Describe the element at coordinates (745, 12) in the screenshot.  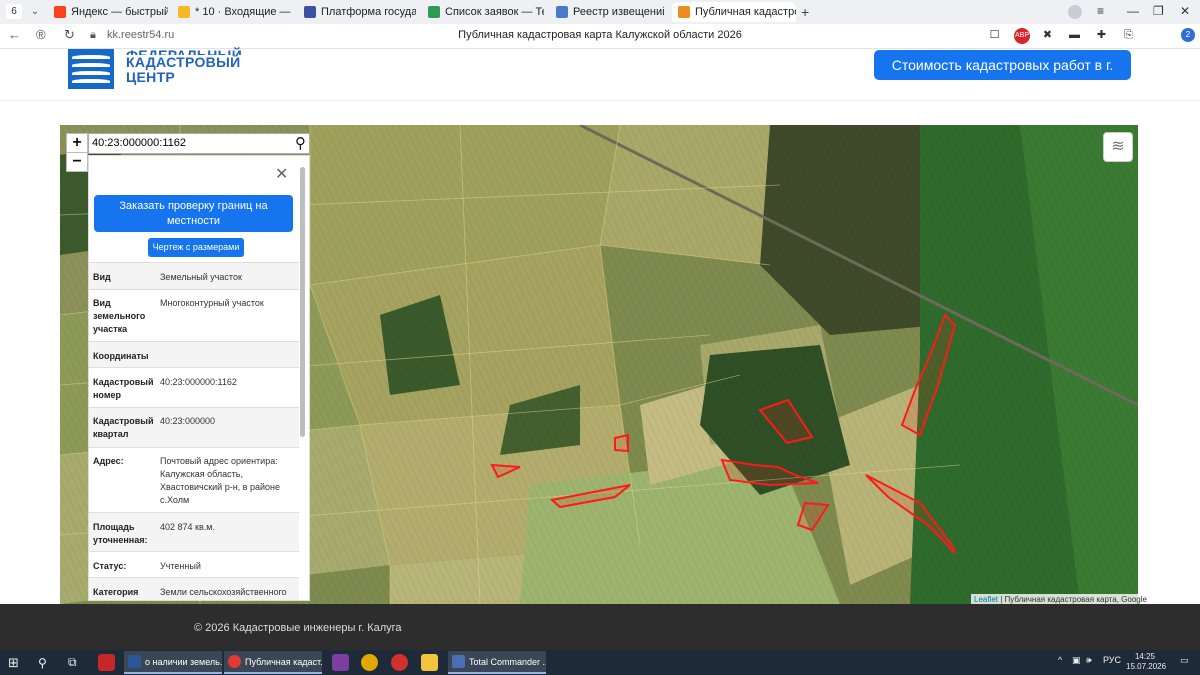
I see `tab-label: Публичная кадастрова` at that location.